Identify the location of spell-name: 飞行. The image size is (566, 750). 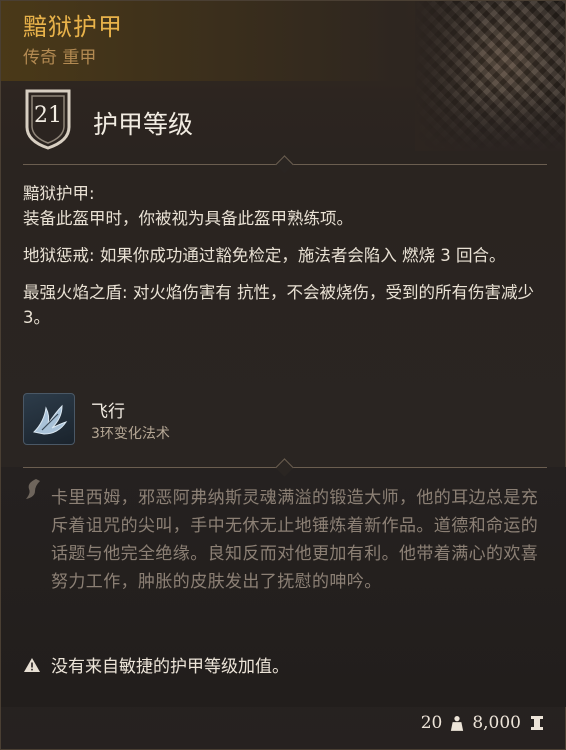
(108, 412).